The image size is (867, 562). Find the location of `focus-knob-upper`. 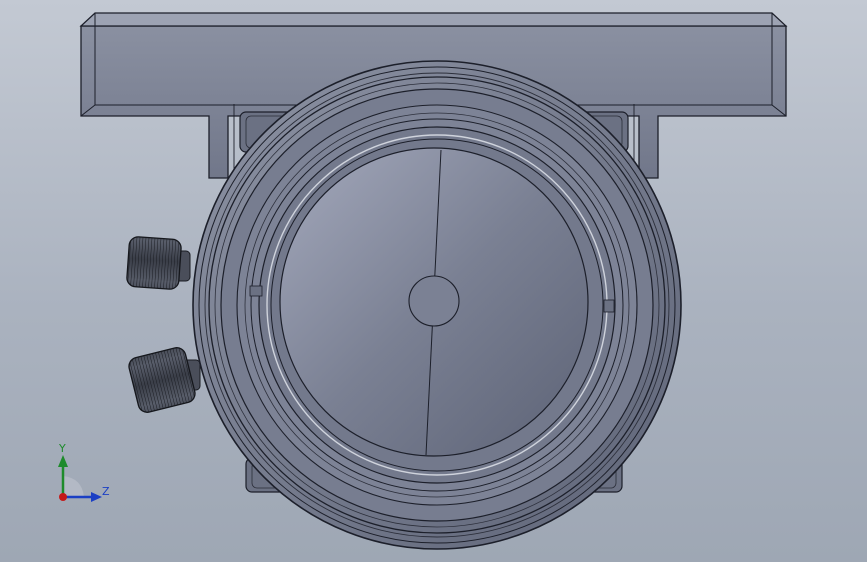

focus-knob-upper is located at coordinates (158, 263).